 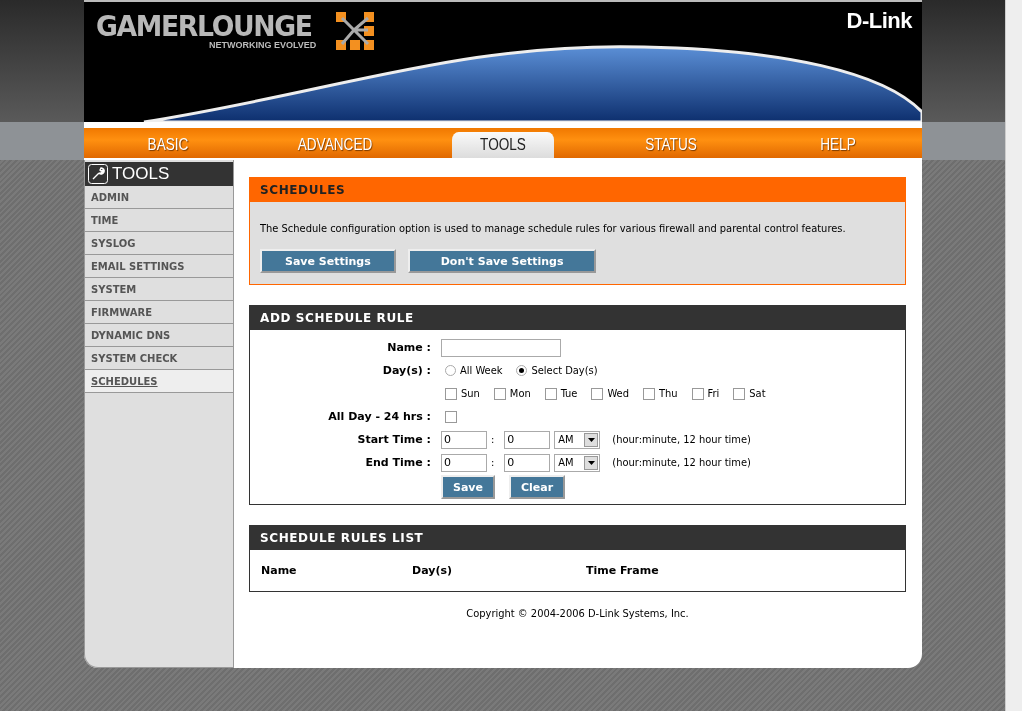 I want to click on checkbox-label: Mon, so click(x=520, y=393).